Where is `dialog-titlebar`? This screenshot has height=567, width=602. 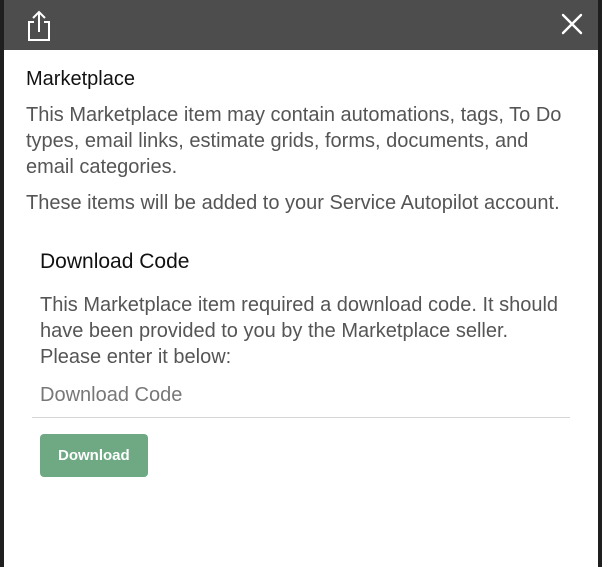 dialog-titlebar is located at coordinates (301, 25).